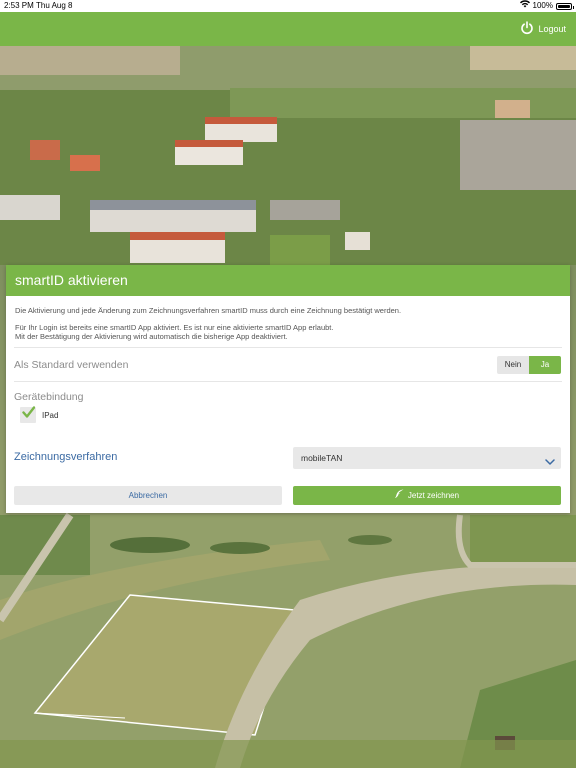  What do you see at coordinates (288, 6) in the screenshot?
I see `status-bar: 2:53 PM Thu Aug 8 100%` at bounding box center [288, 6].